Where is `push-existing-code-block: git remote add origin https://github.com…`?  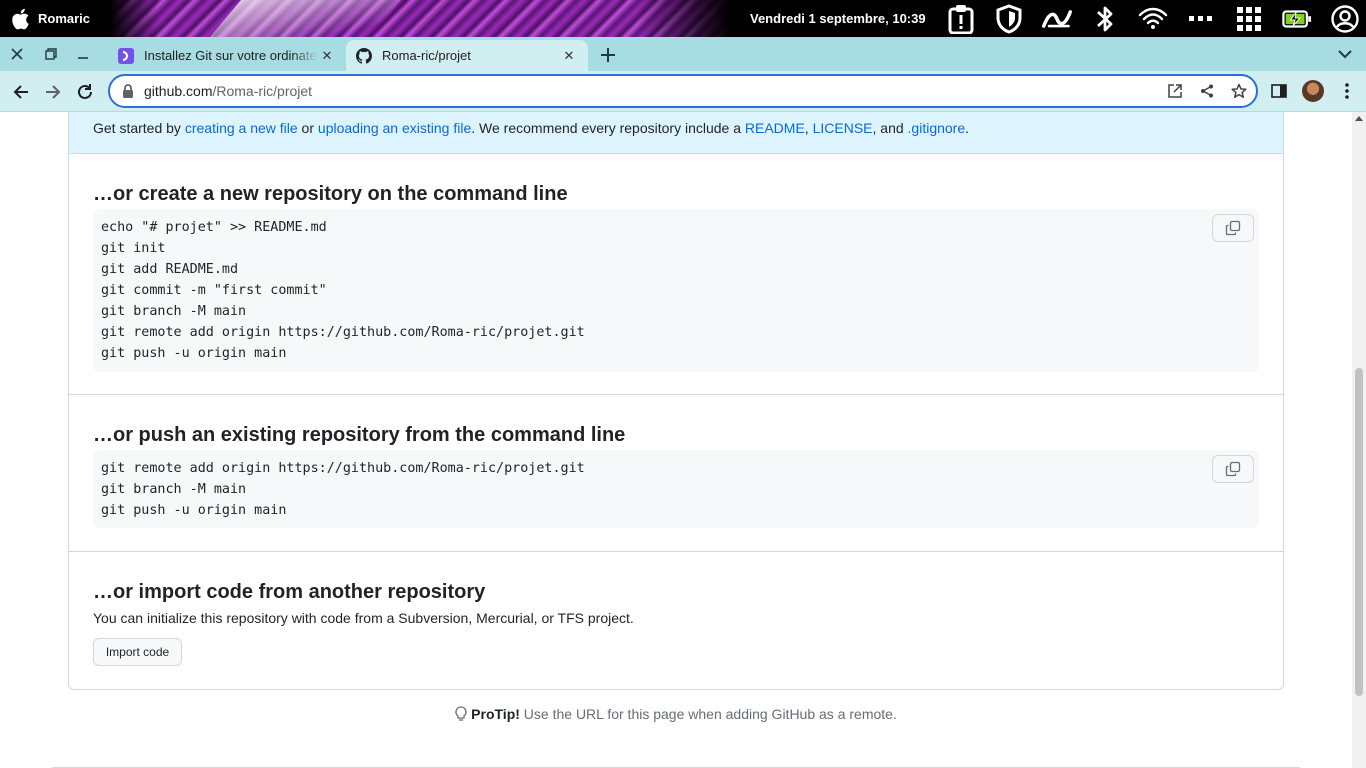
push-existing-code-block: git remote add origin https://github.com… is located at coordinates (676, 489).